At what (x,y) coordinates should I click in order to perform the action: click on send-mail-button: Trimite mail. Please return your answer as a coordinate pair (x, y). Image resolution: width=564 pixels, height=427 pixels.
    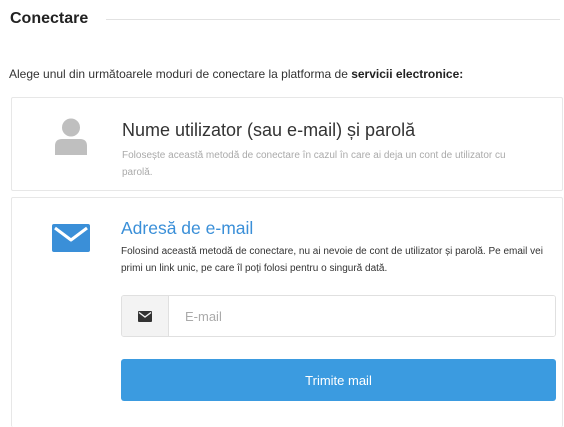
    Looking at the image, I should click on (338, 380).